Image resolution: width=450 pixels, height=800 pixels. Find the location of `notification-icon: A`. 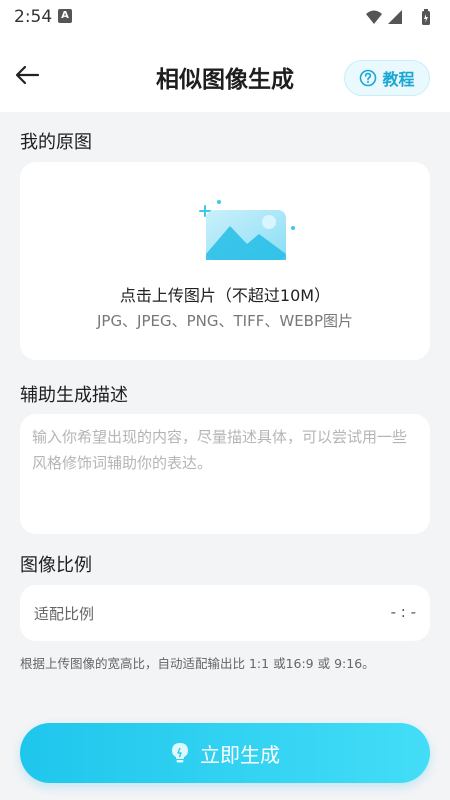

notification-icon: A is located at coordinates (65, 16).